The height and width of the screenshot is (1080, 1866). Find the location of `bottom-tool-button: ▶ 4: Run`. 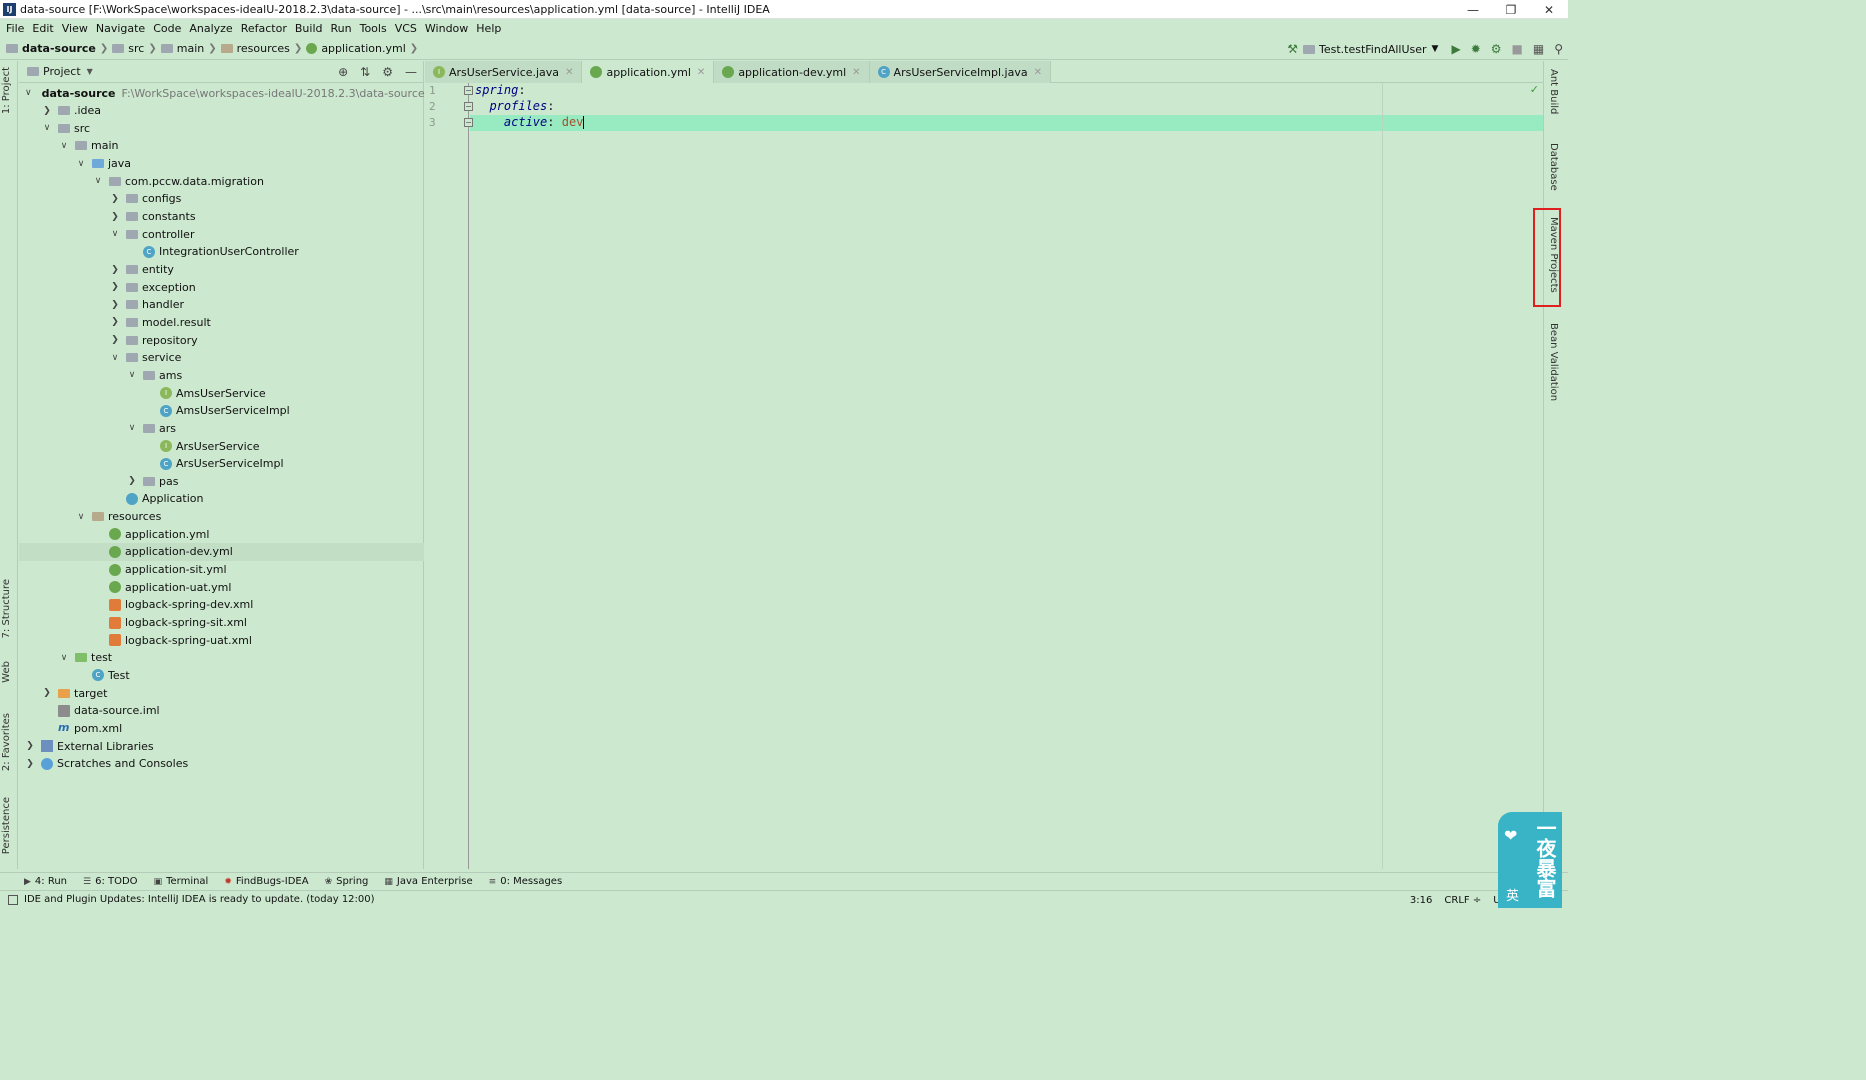

bottom-tool-button: ▶ 4: Run is located at coordinates (45, 881).